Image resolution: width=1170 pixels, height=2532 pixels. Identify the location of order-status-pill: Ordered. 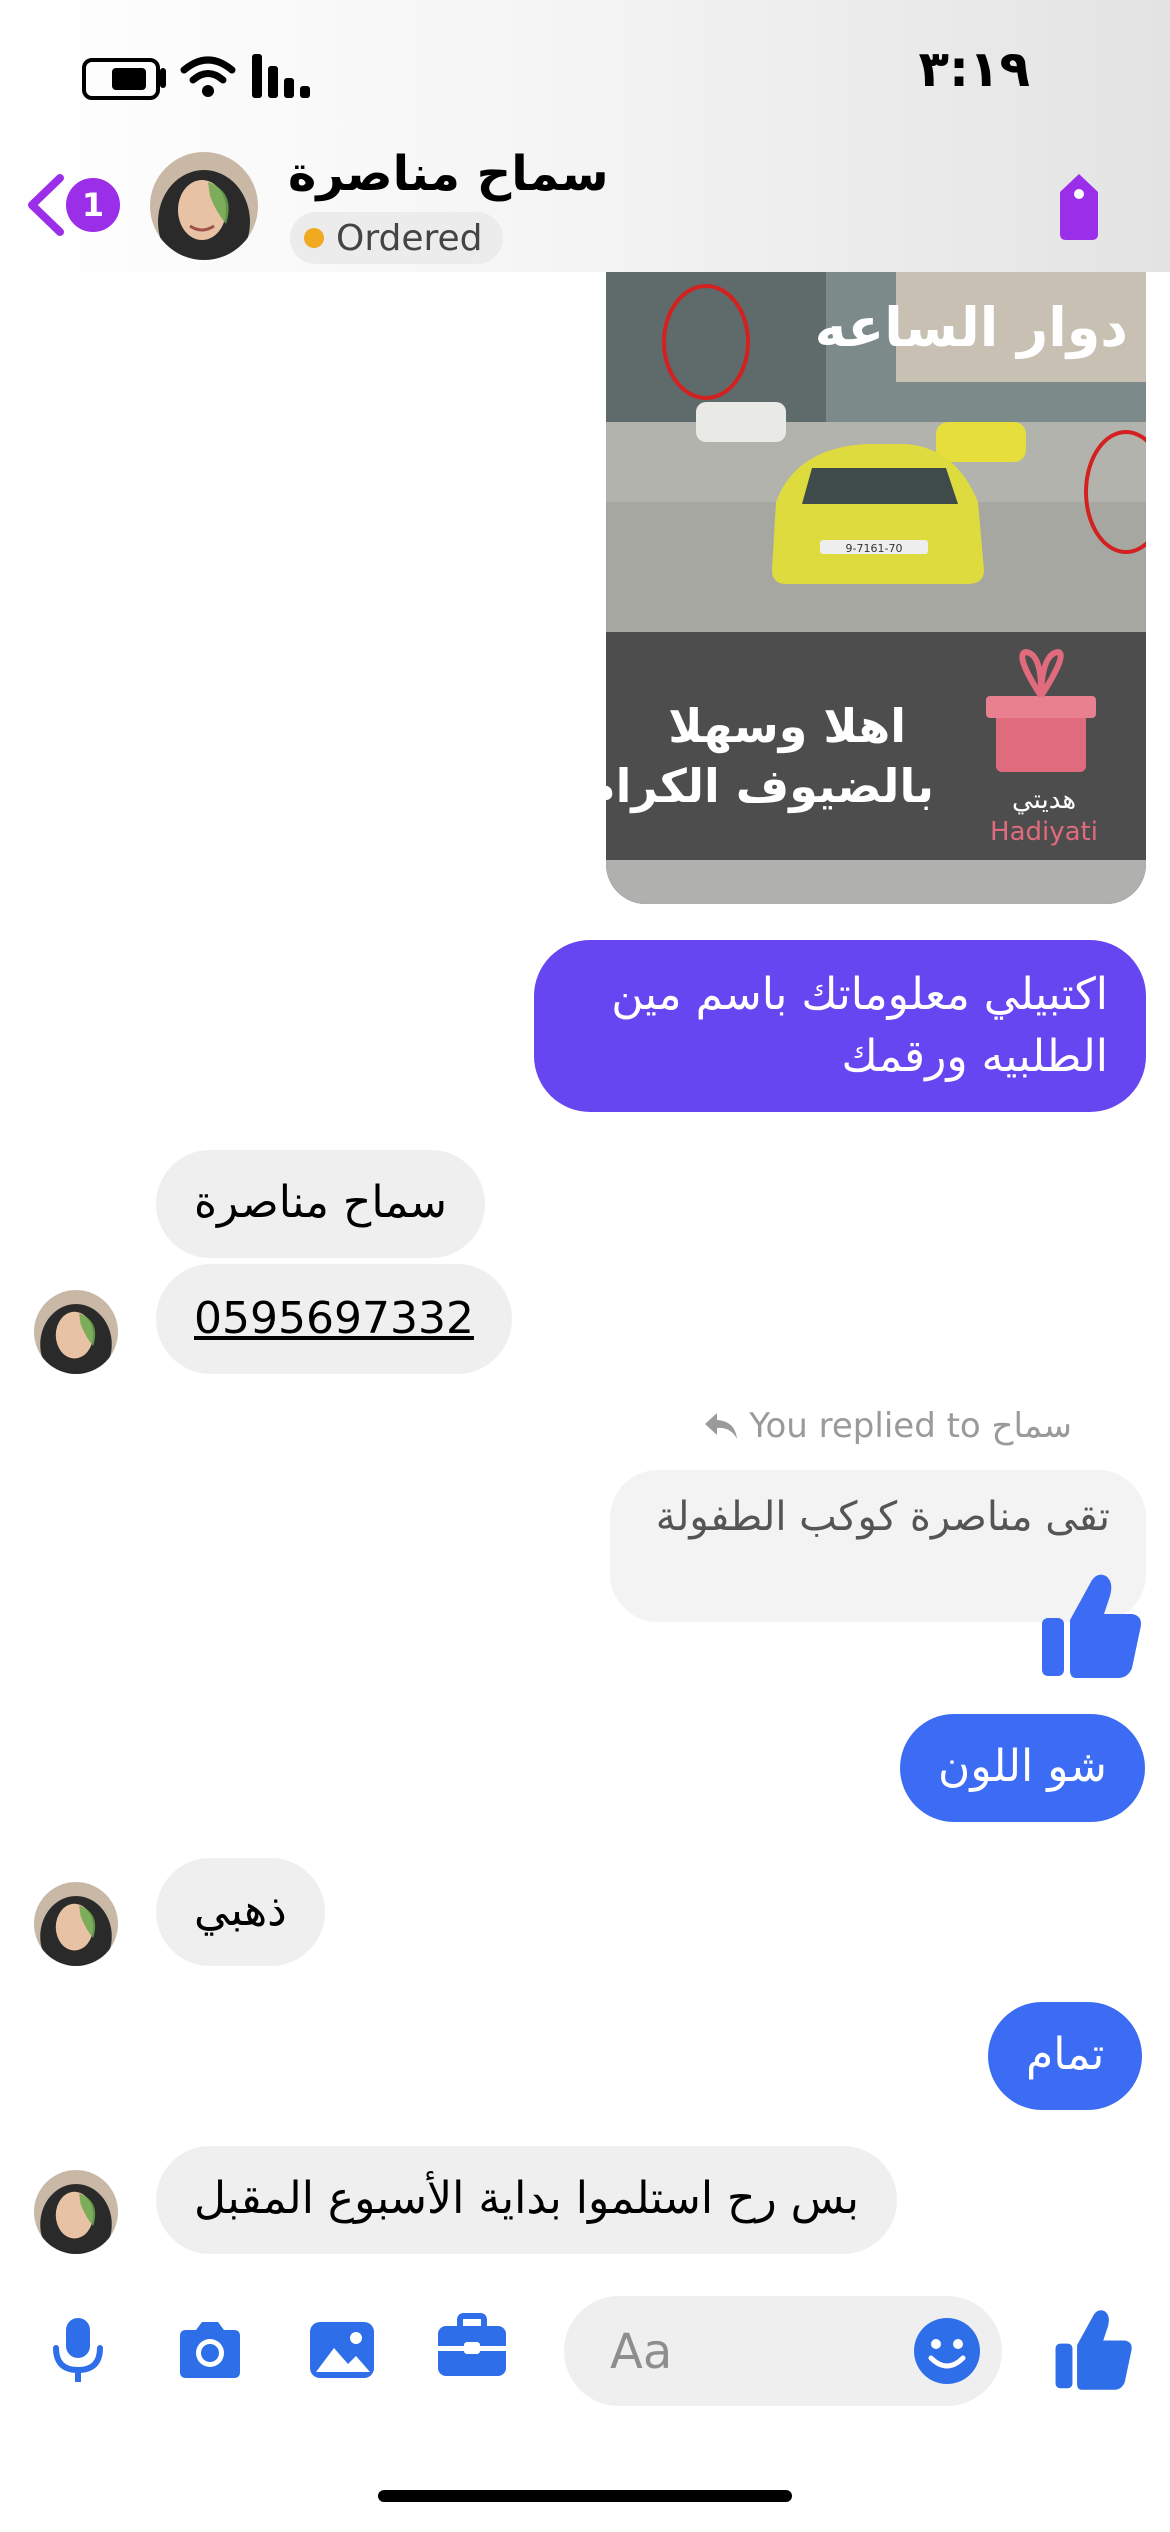
(396, 238).